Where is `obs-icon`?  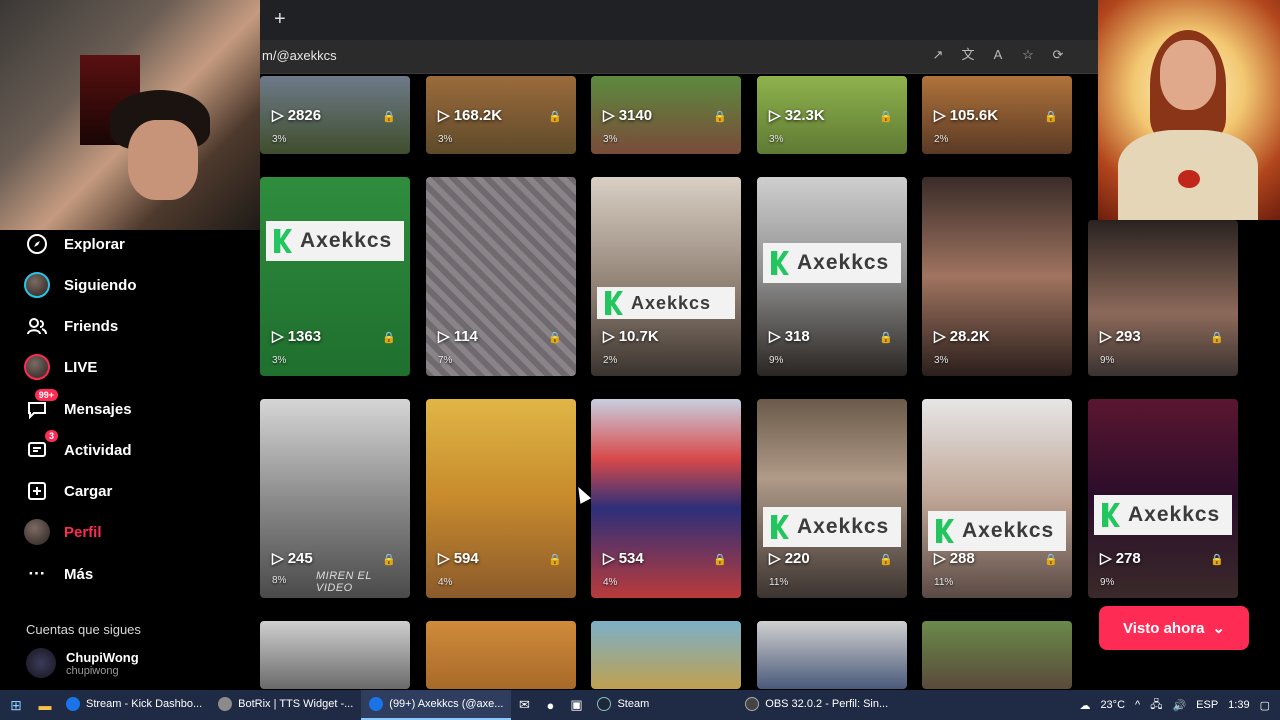 obs-icon is located at coordinates (752, 704).